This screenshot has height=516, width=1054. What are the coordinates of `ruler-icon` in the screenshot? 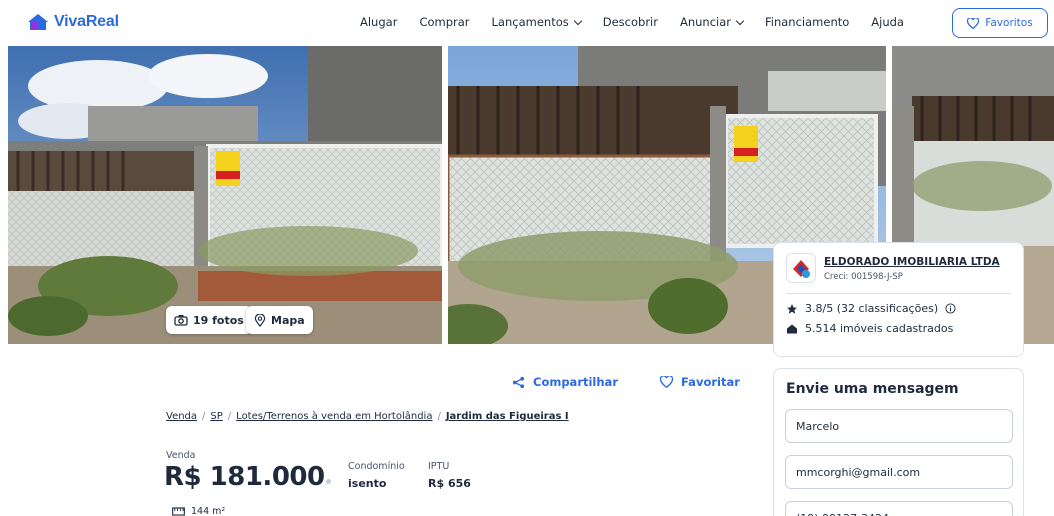 It's located at (178, 511).